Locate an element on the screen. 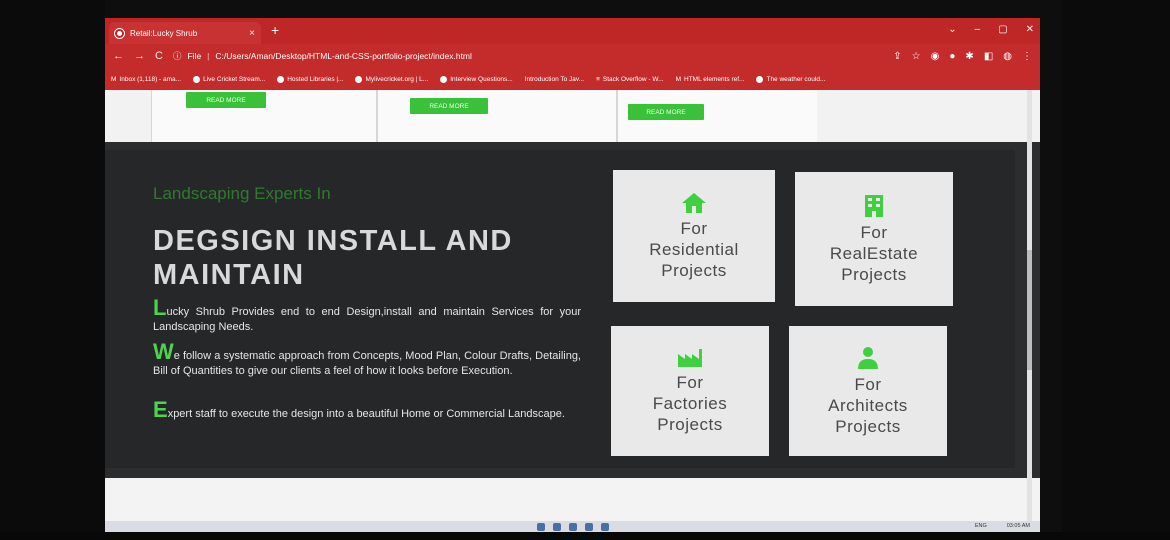  mdn-icon: M is located at coordinates (678, 79).